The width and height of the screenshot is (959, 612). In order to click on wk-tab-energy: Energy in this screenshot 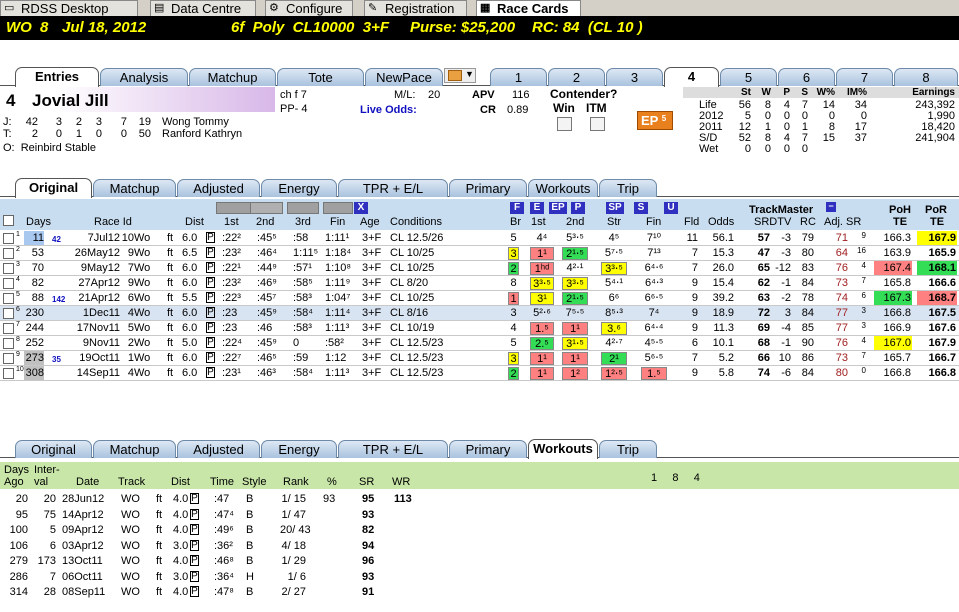, I will do `click(299, 449)`.